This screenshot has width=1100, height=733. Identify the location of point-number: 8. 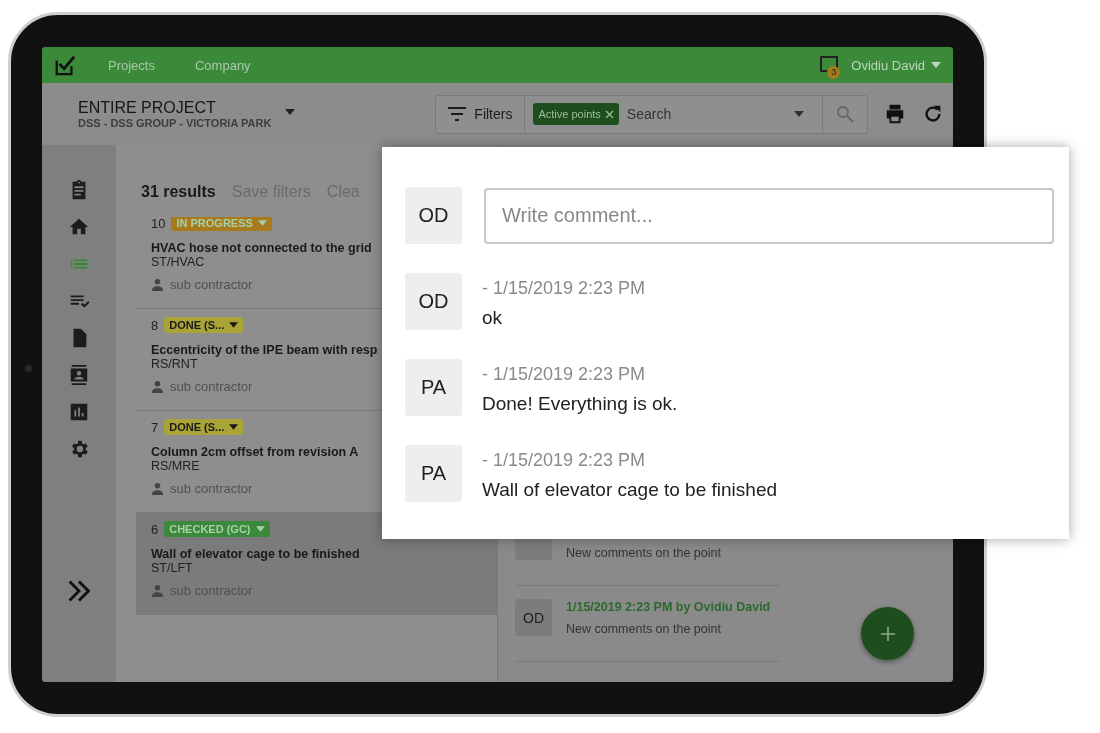
(155, 325).